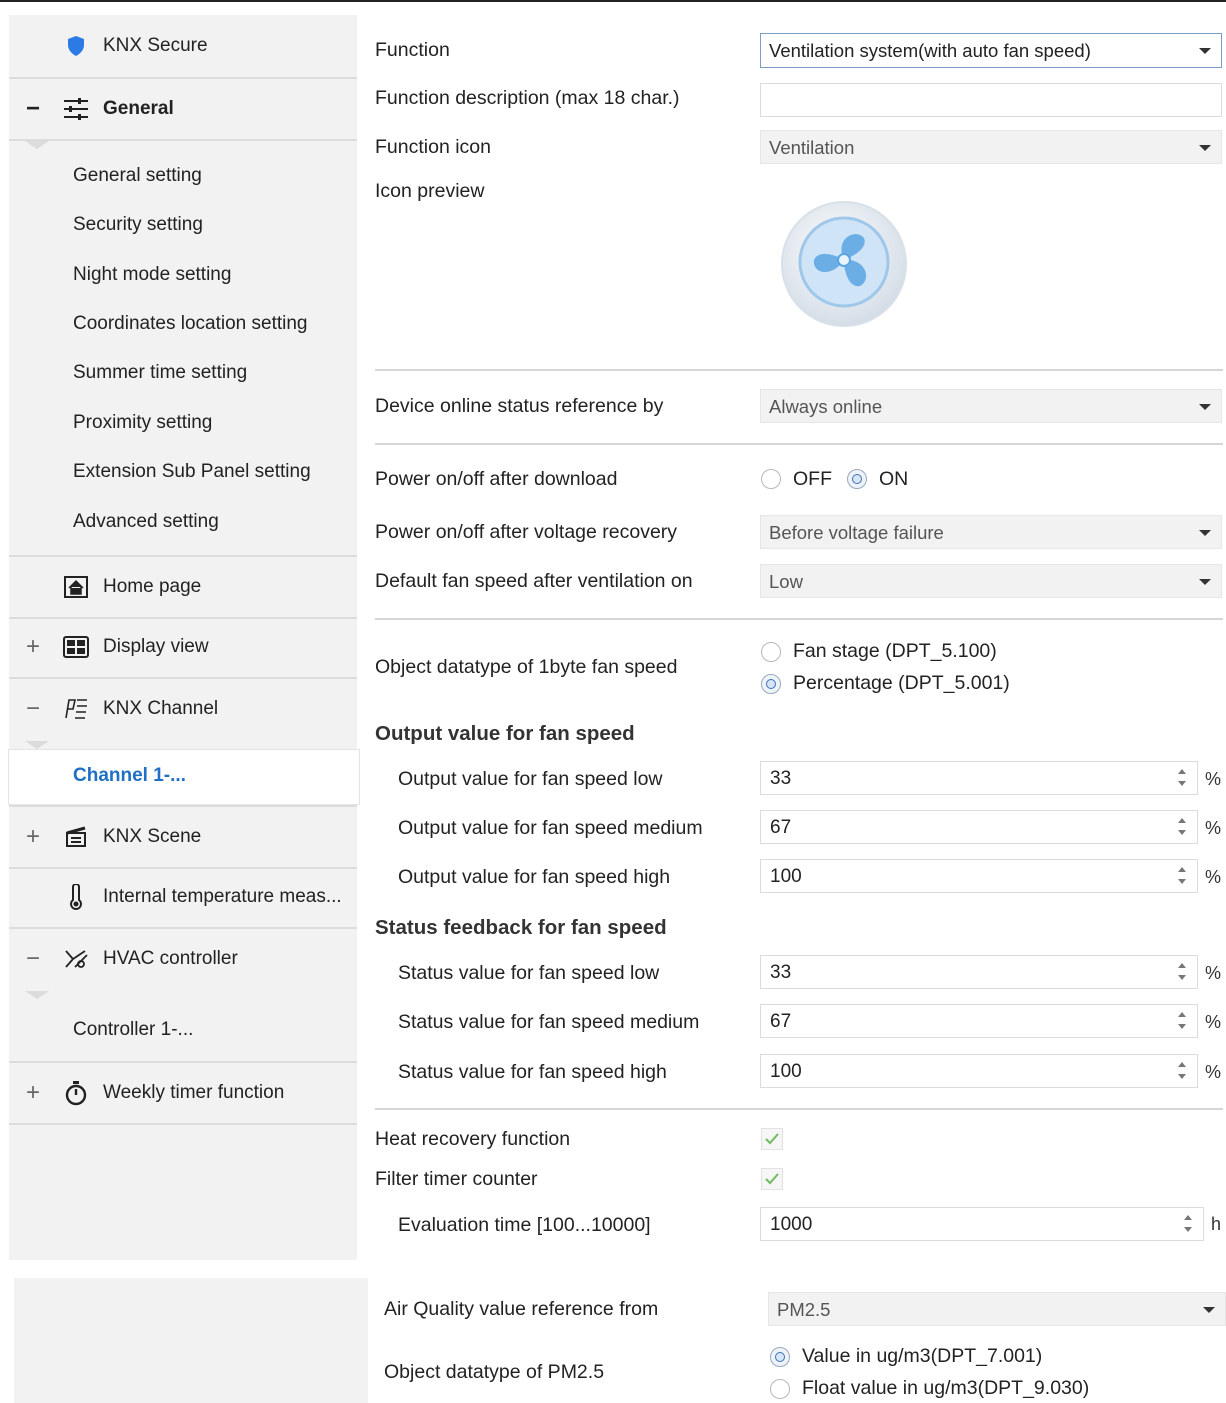 This screenshot has height=1403, width=1226. Describe the element at coordinates (190, 324) in the screenshot. I see `sidebar-item-coordinates-setting: Coordinates location setting` at that location.